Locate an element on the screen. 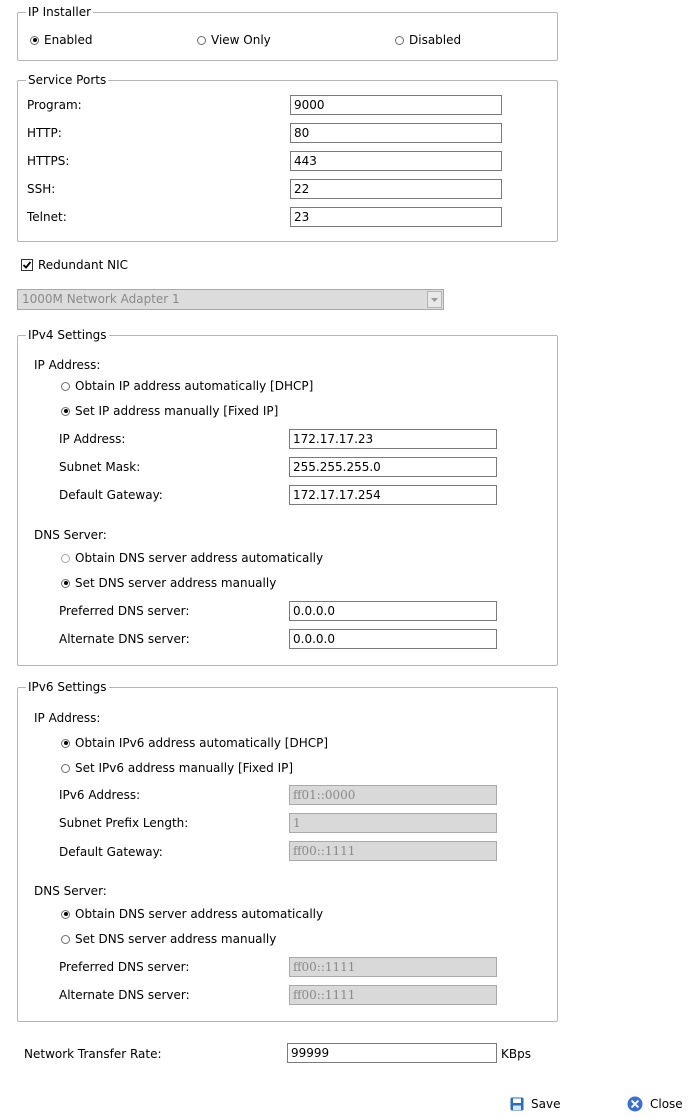 This screenshot has width=697, height=1119. service-ports-legend: Service Ports is located at coordinates (67, 80).